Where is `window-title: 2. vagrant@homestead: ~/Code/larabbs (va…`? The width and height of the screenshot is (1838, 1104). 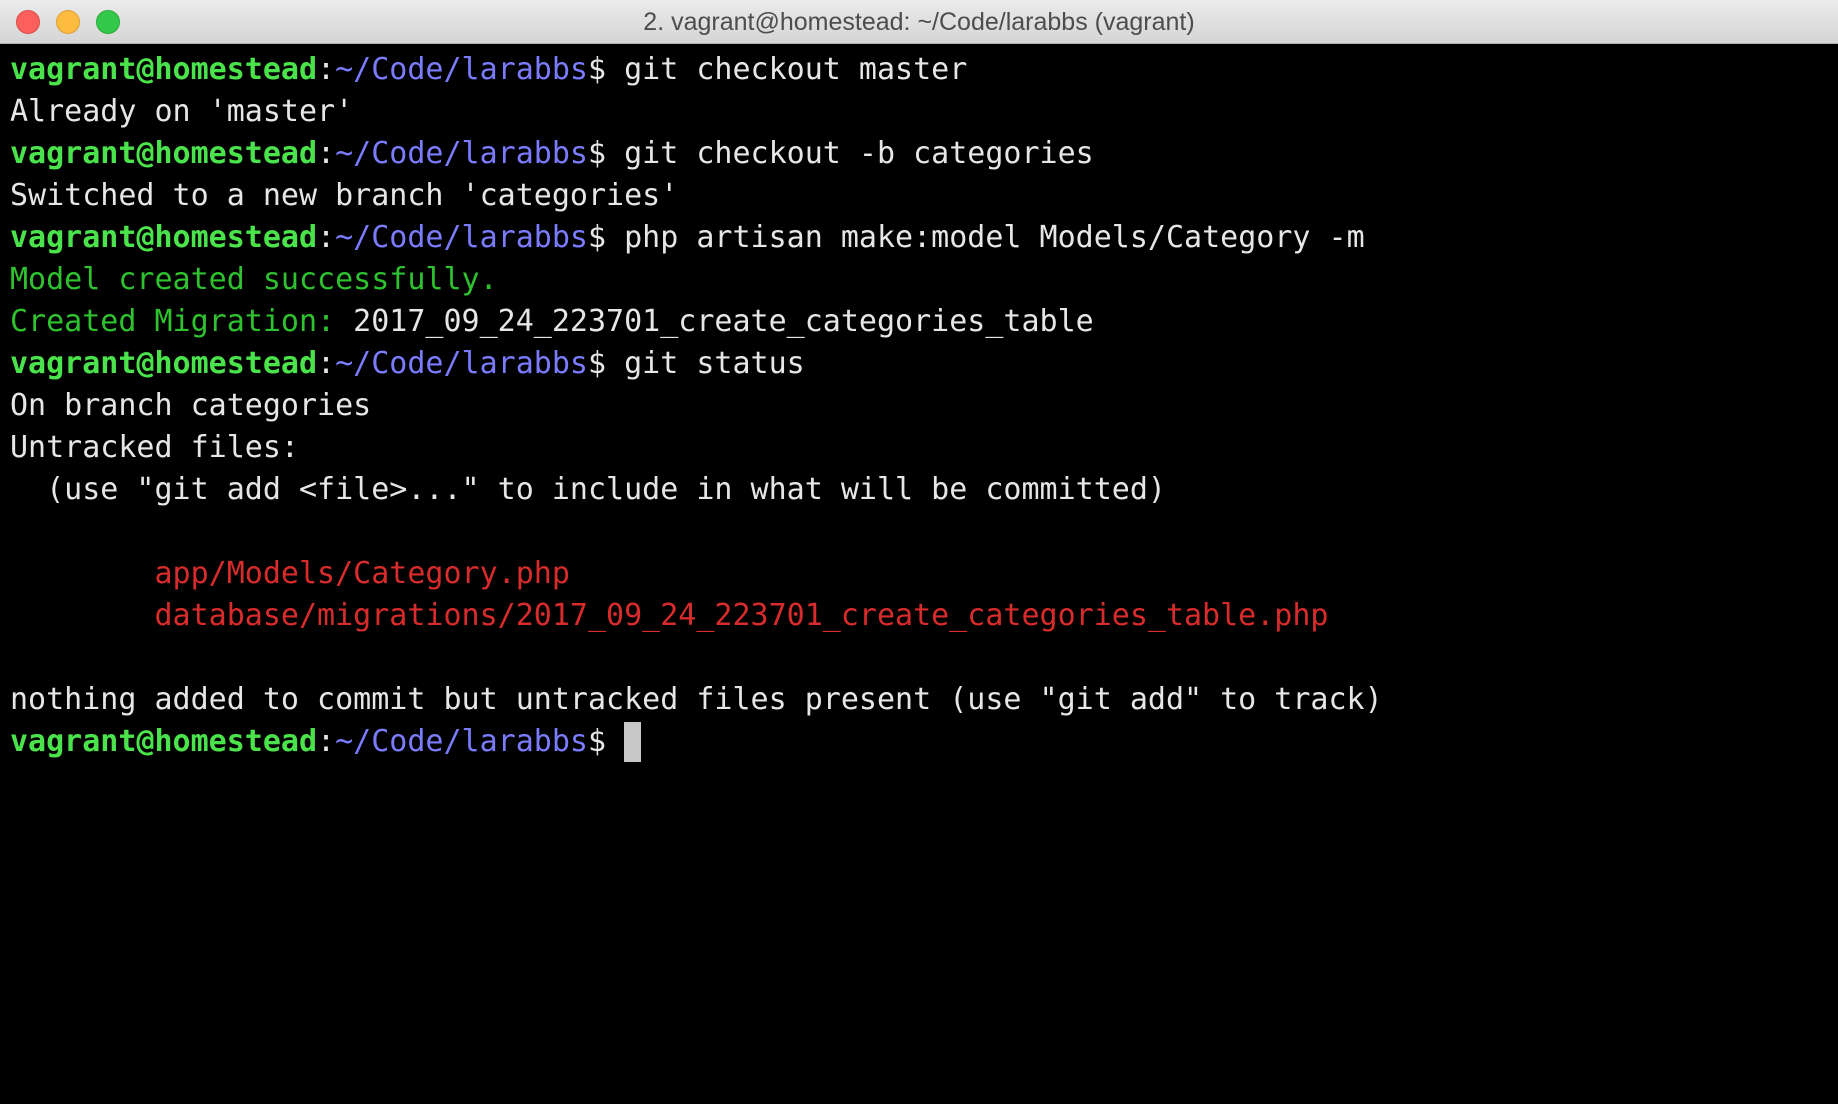 window-title: 2. vagrant@homestead: ~/Code/larabbs (va… is located at coordinates (919, 22).